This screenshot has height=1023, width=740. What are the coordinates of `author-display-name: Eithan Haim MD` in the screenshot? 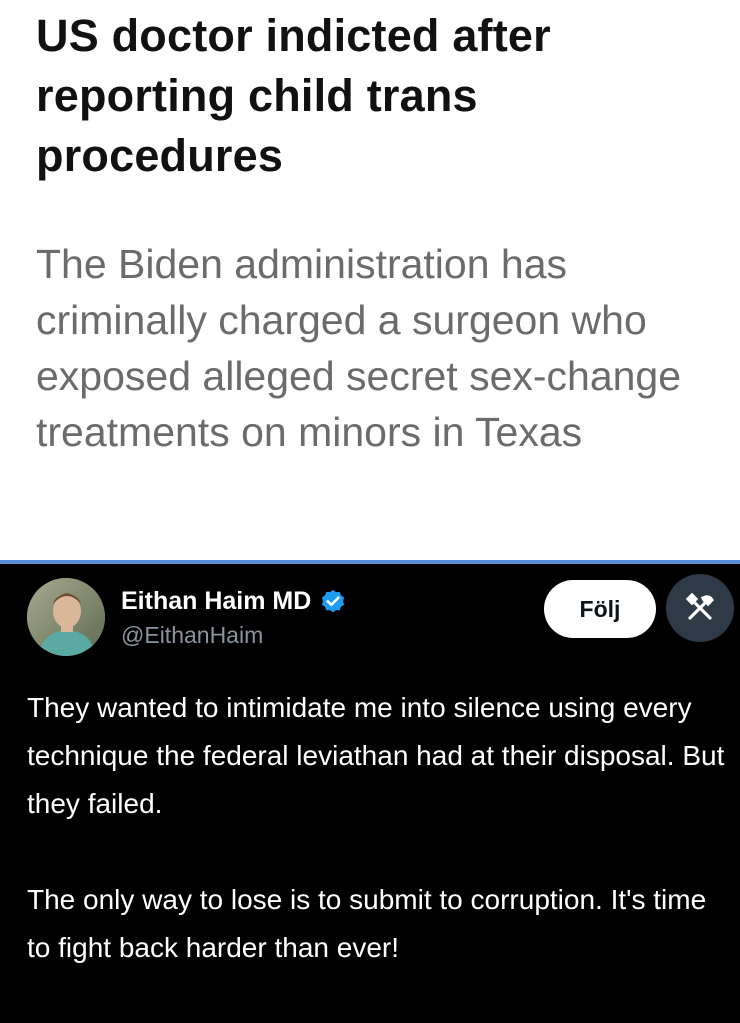 It's located at (216, 601).